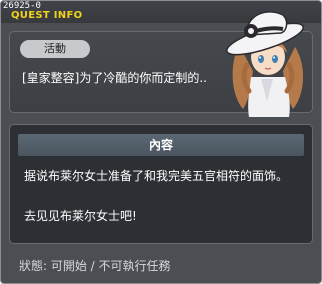 The height and width of the screenshot is (284, 322). What do you see at coordinates (47, 15) in the screenshot?
I see `window-title: QUEST INFO` at bounding box center [47, 15].